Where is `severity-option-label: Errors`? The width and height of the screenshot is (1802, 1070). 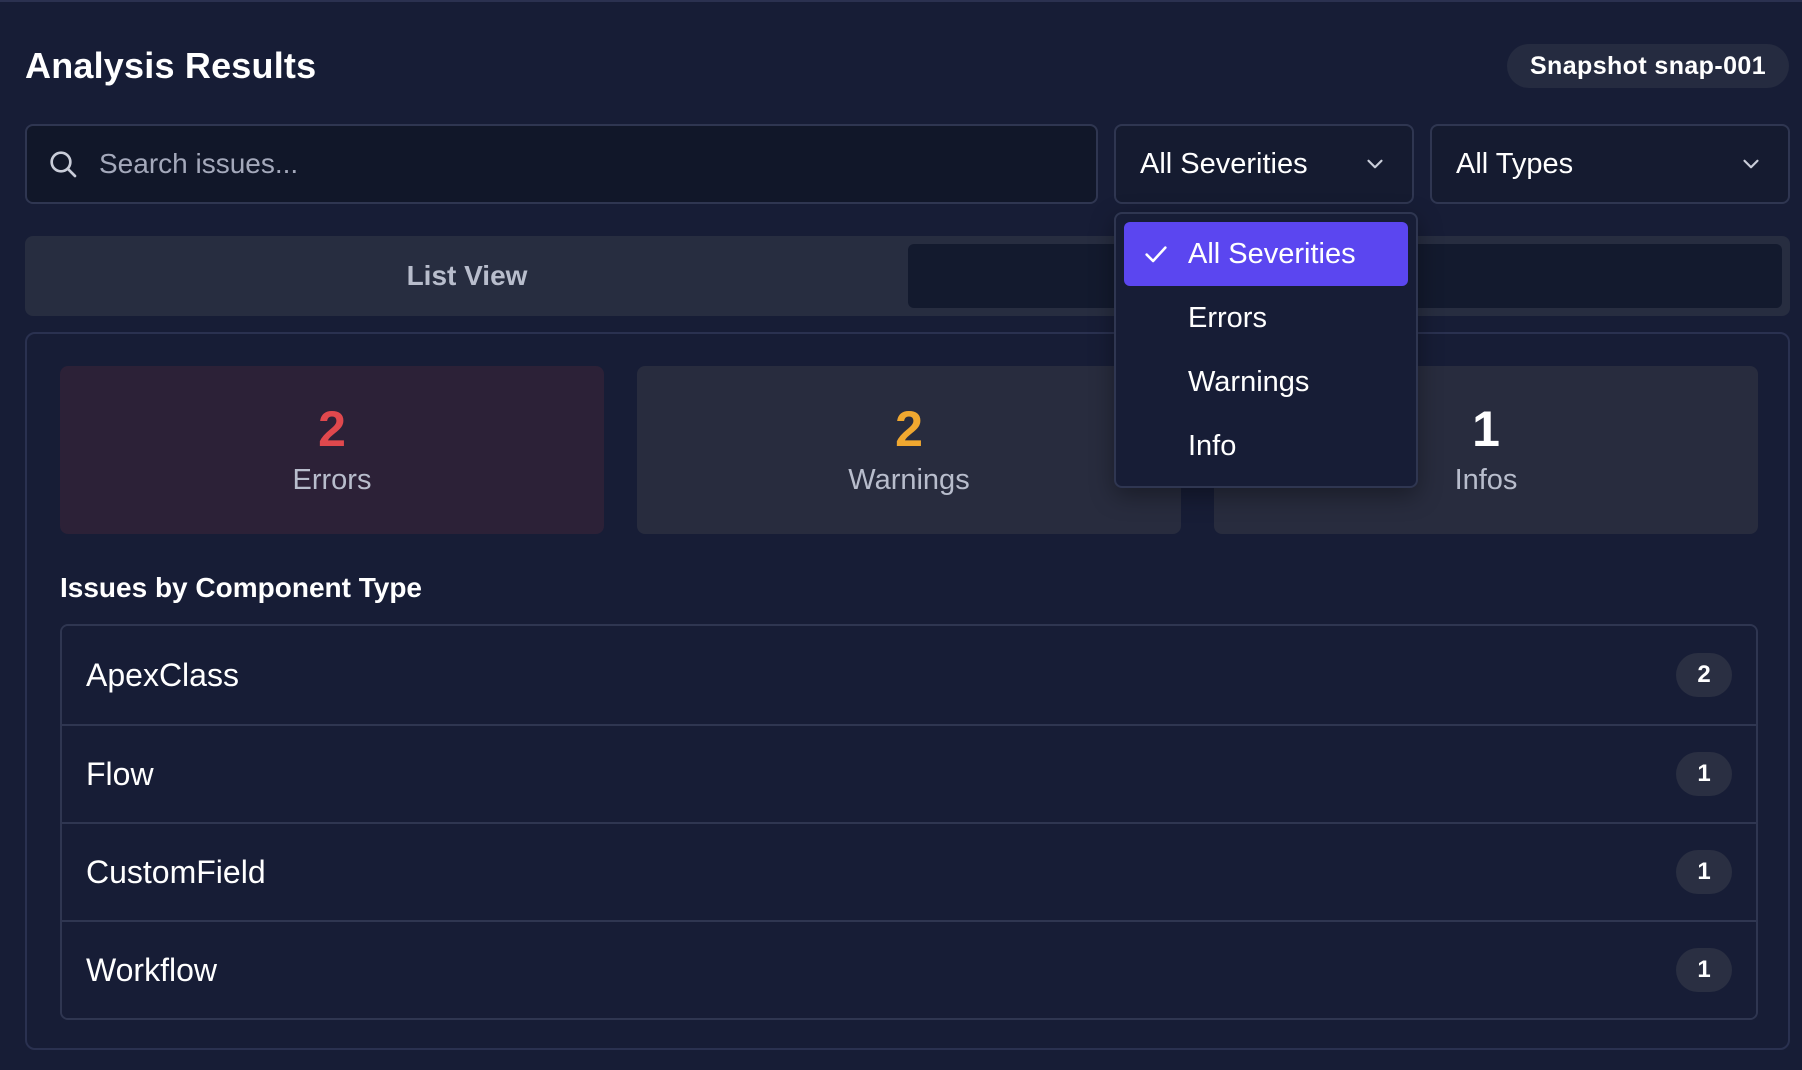 severity-option-label: Errors is located at coordinates (1227, 317).